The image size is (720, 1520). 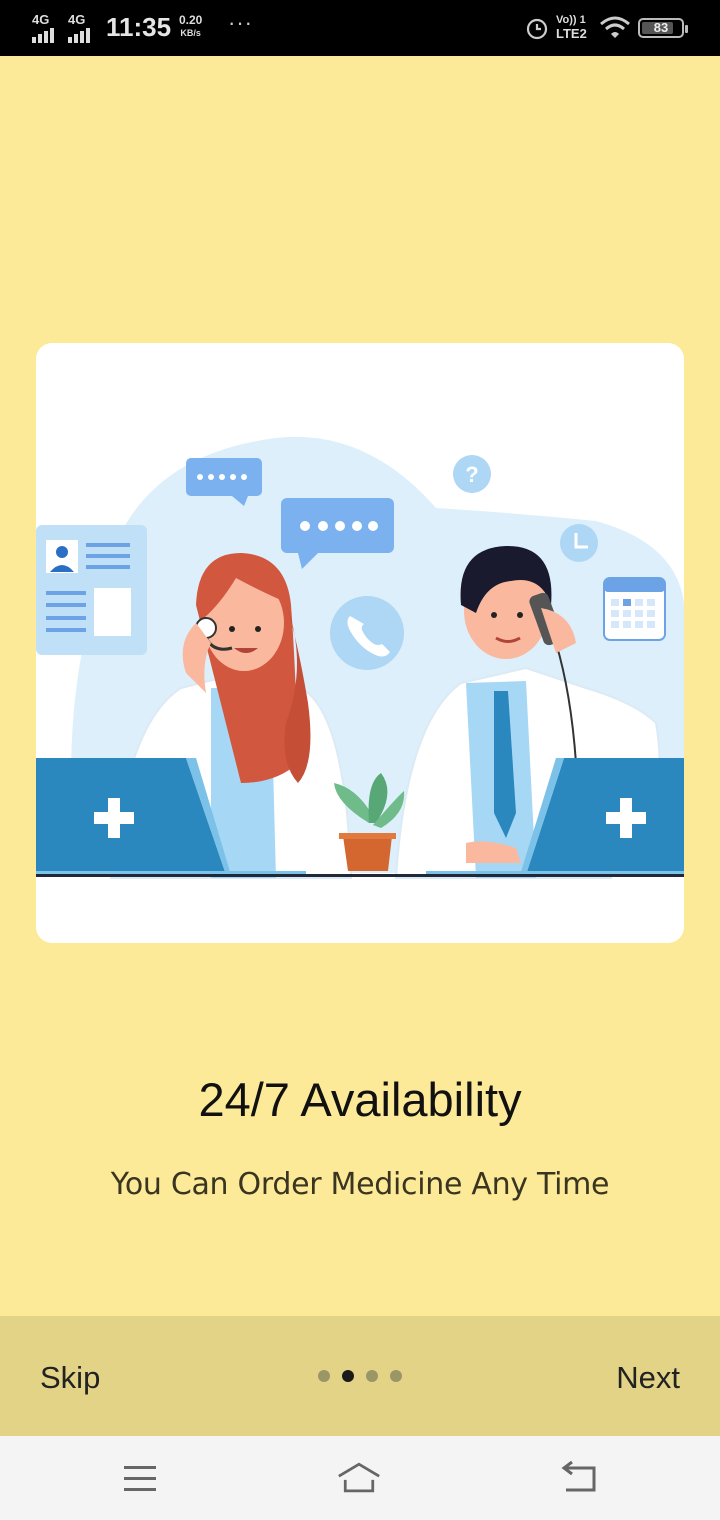 What do you see at coordinates (70, 1378) in the screenshot?
I see `skip-button: Skip` at bounding box center [70, 1378].